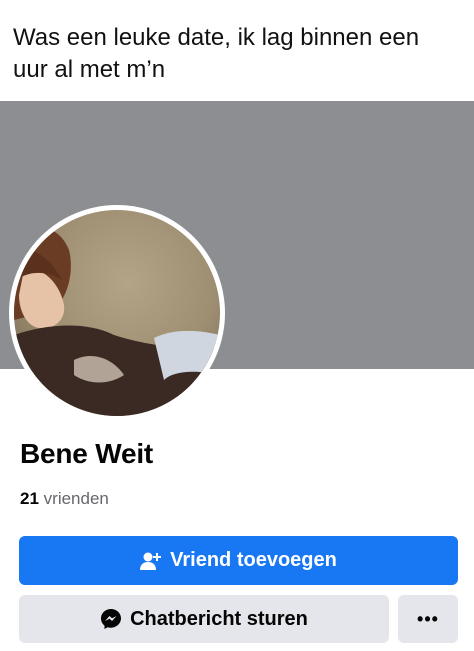 The height and width of the screenshot is (651, 474). I want to click on send-message-button: Chatbericht sturen, so click(204, 619).